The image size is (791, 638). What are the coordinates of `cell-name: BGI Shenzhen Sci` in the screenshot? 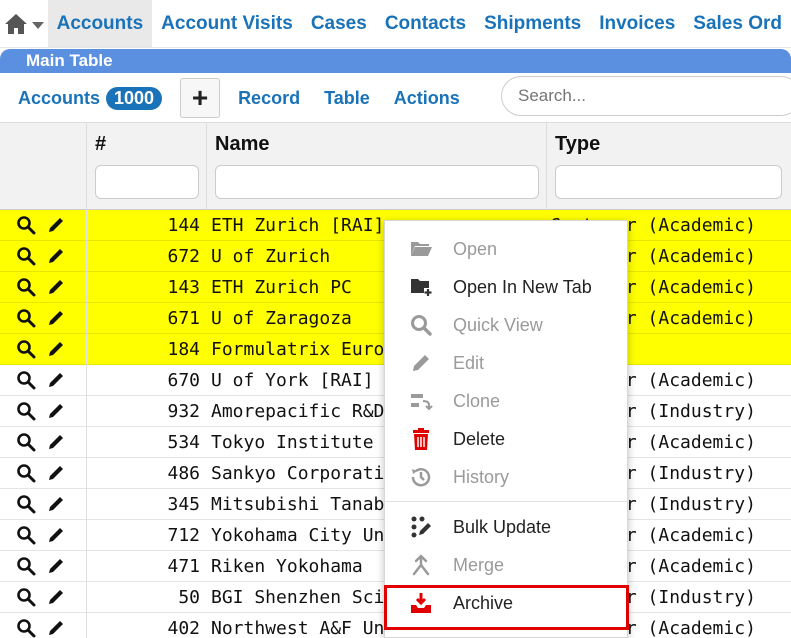 It's located at (297, 597).